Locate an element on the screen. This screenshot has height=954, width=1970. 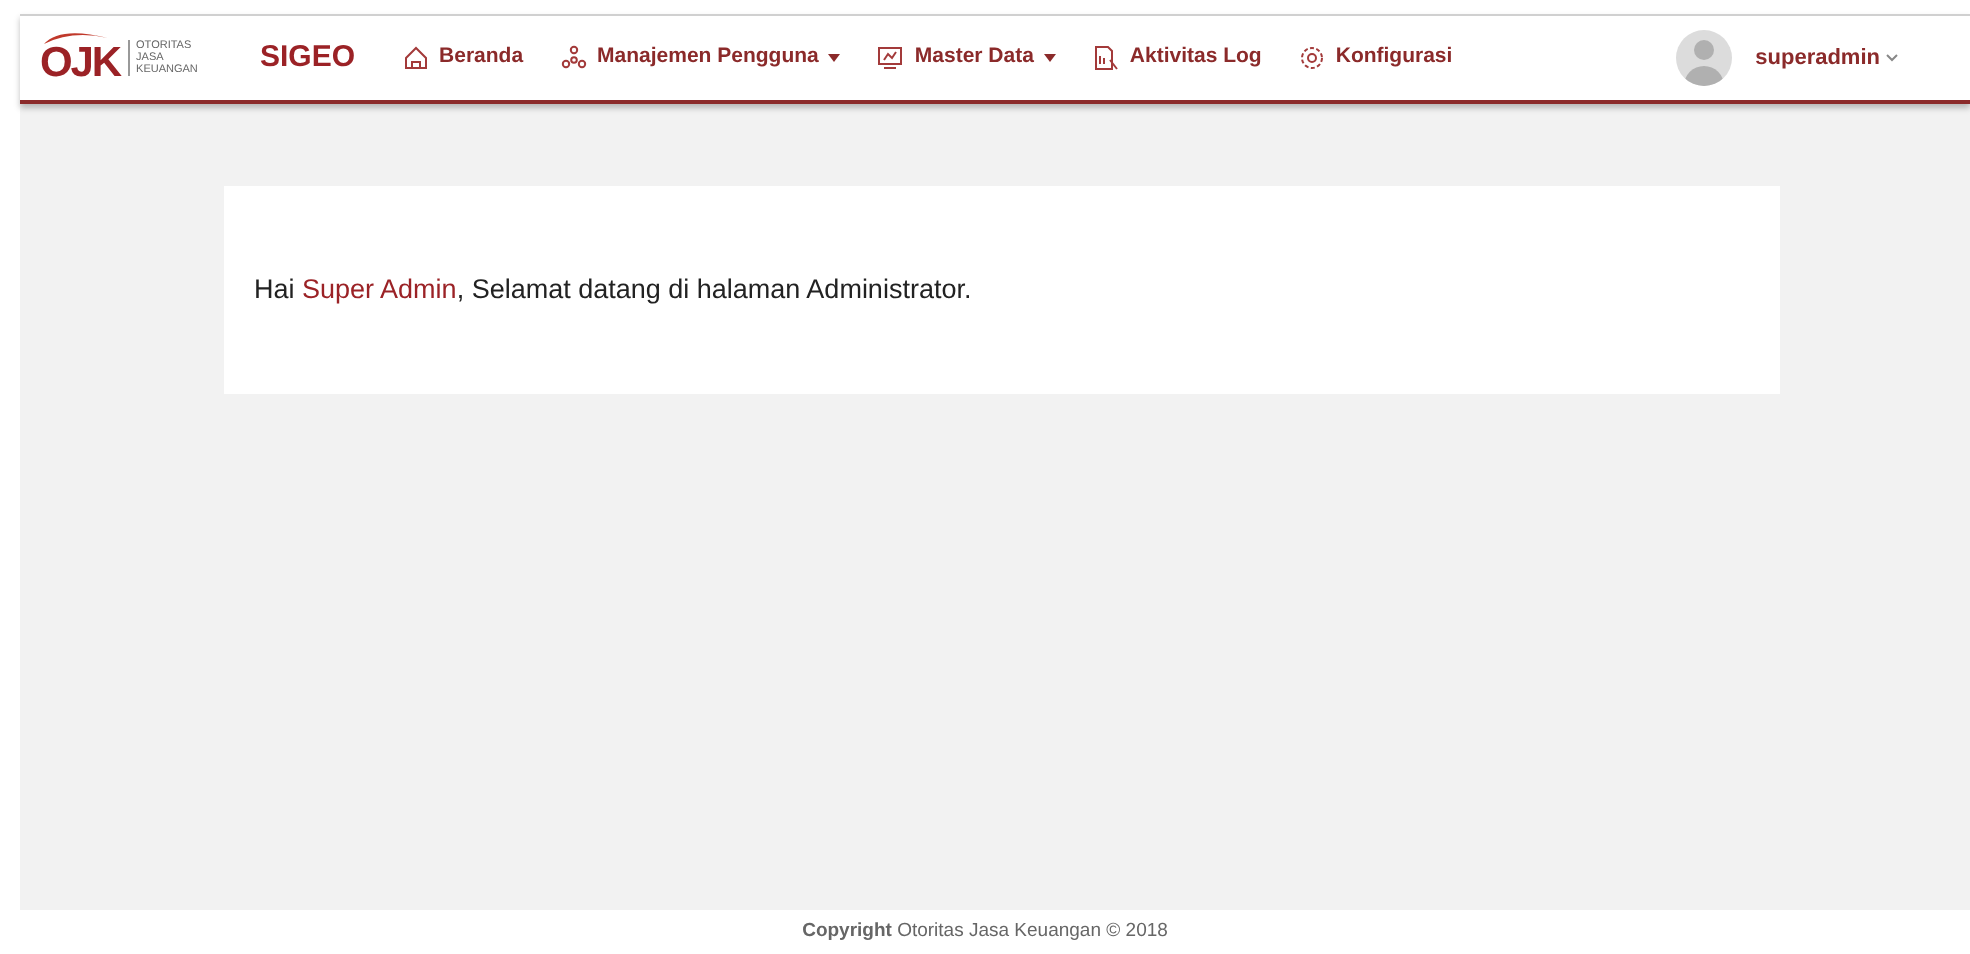
gear-icon is located at coordinates (1311, 58).